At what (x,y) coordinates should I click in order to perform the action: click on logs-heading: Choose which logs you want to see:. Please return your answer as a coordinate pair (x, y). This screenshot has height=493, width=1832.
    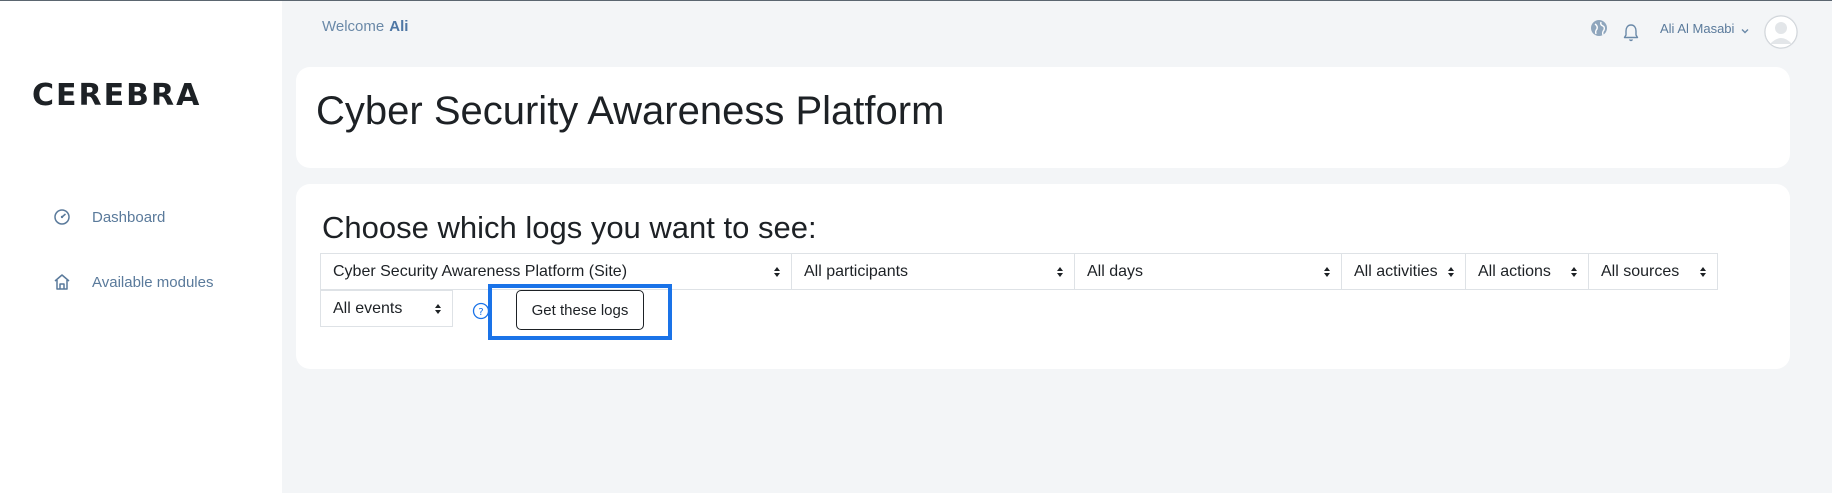
    Looking at the image, I should click on (569, 227).